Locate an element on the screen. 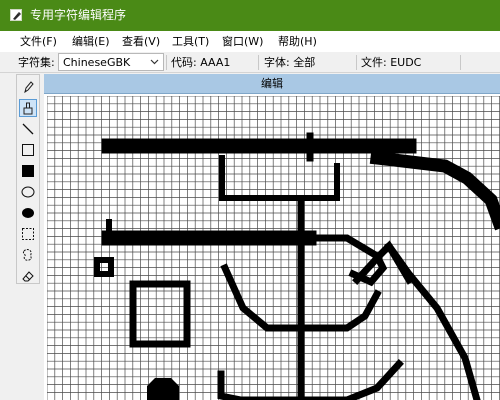 Image resolution: width=500 pixels, height=400 pixels. edit-window-title: 编辑 is located at coordinates (272, 83).